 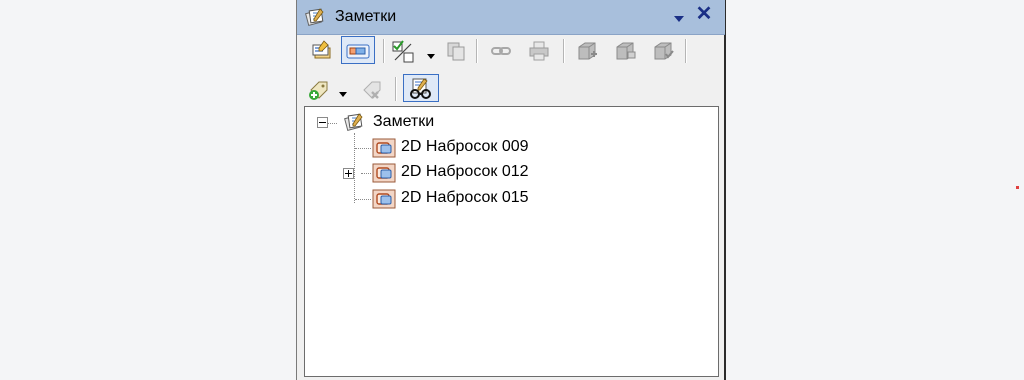 I want to click on printer-icon, so click(x=539, y=51).